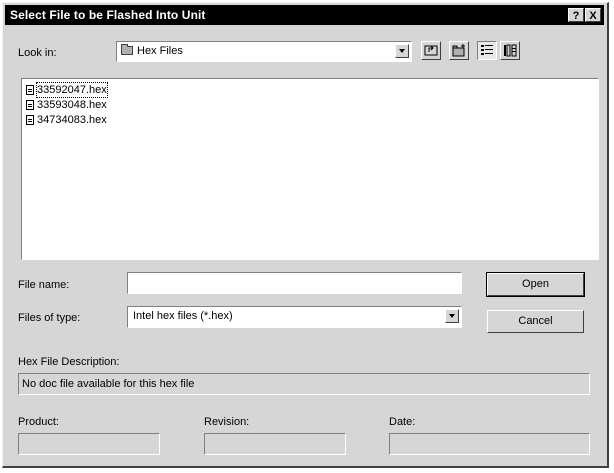  Describe the element at coordinates (183, 316) in the screenshot. I see `files-of-type-value: Intel hex files (*.hex)` at that location.